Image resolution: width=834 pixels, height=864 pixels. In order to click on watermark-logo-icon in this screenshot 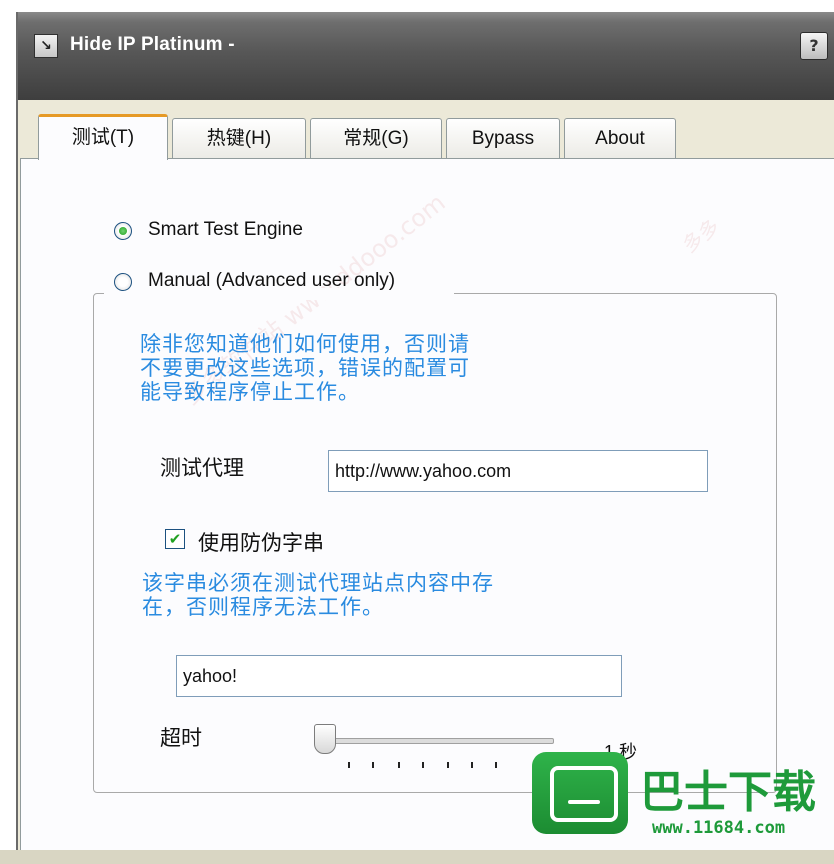, I will do `click(580, 793)`.